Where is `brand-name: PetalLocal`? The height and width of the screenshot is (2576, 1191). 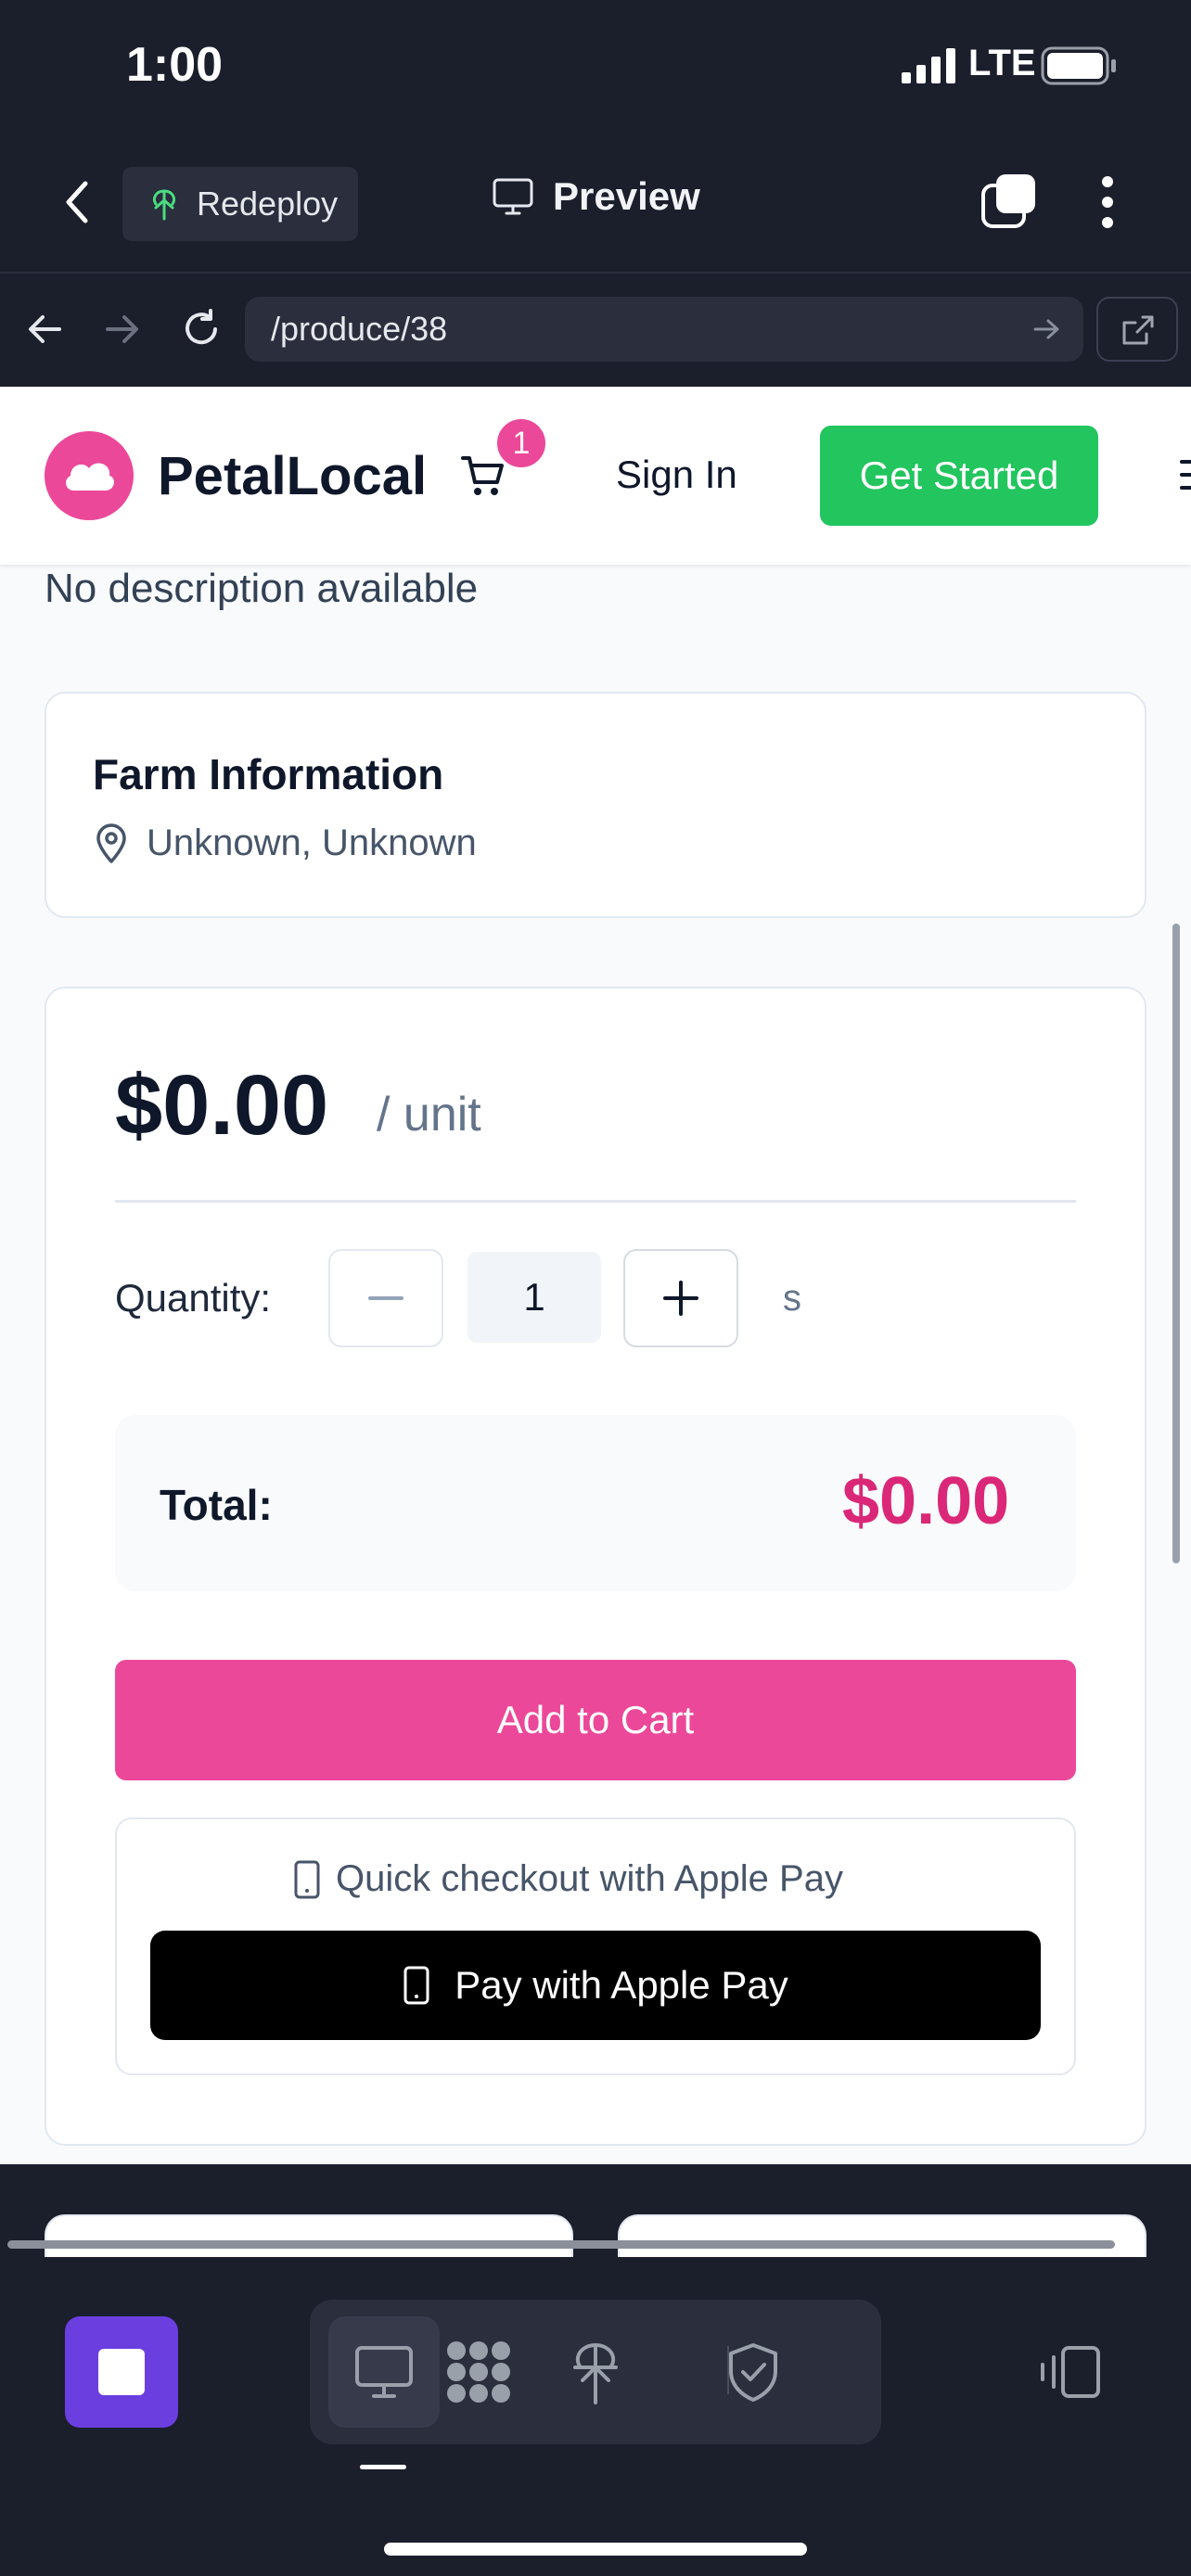 brand-name: PetalLocal is located at coordinates (292, 476).